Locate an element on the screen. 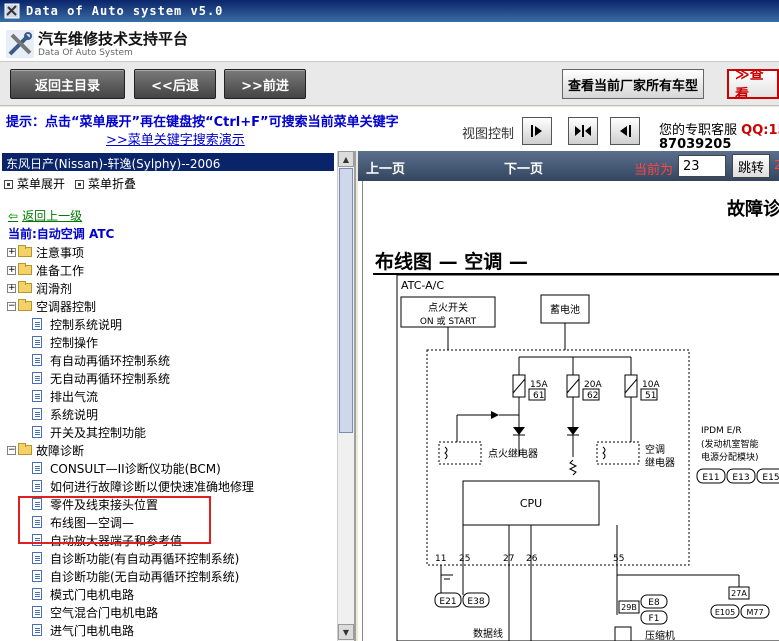 Image resolution: width=779 pixels, height=641 pixels. forward-button: >>前进 is located at coordinates (265, 84).